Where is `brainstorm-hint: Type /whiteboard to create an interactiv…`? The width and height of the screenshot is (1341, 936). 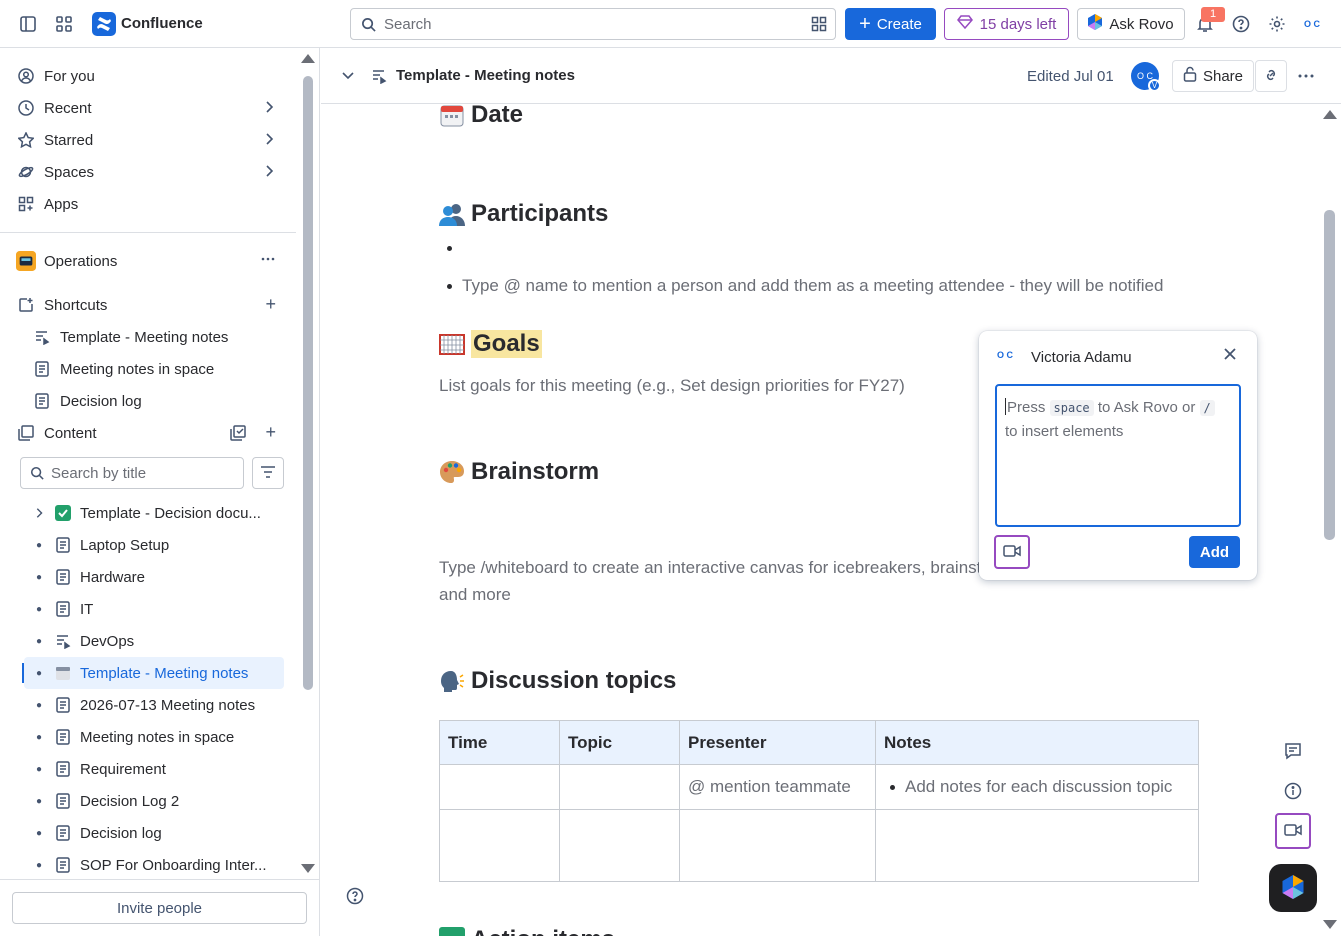
brainstorm-hint: Type /whiteboard to create an interactiv… is located at coordinates (710, 581).